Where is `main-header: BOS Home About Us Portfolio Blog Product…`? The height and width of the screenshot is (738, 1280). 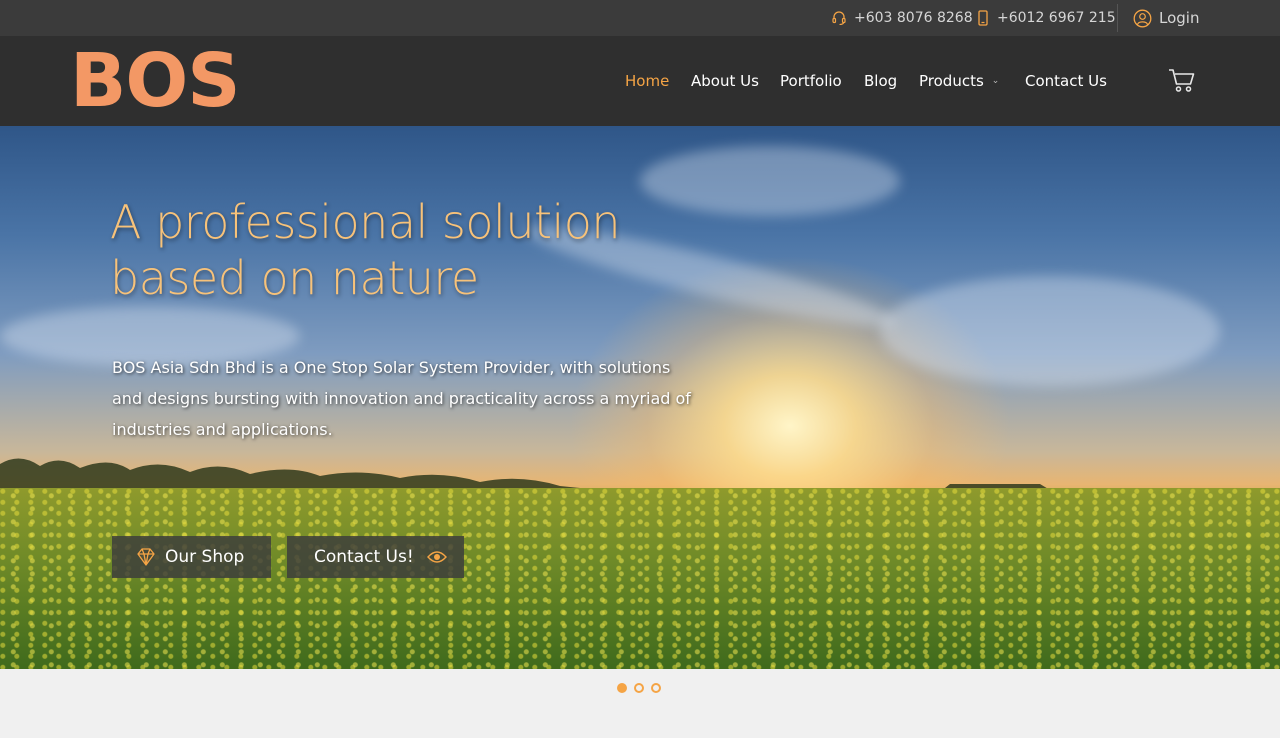 main-header: BOS Home About Us Portfolio Blog Product… is located at coordinates (640, 81).